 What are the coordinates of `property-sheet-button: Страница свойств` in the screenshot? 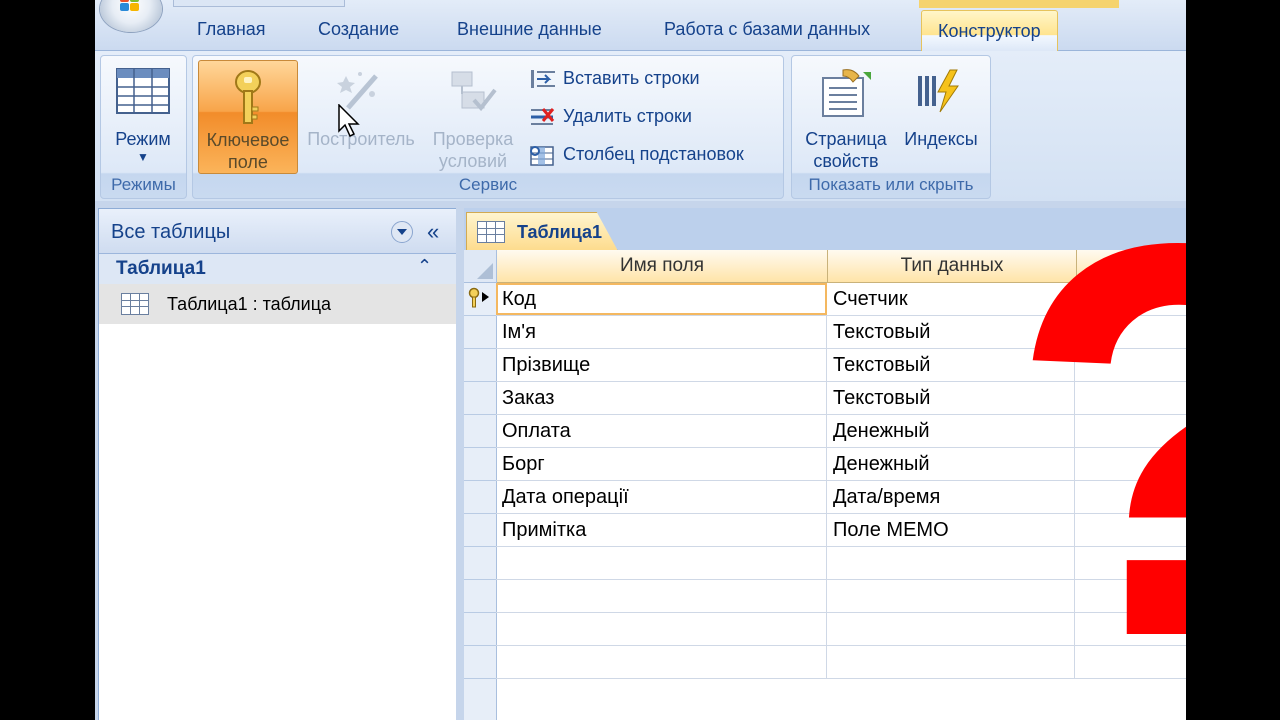 It's located at (846, 116).